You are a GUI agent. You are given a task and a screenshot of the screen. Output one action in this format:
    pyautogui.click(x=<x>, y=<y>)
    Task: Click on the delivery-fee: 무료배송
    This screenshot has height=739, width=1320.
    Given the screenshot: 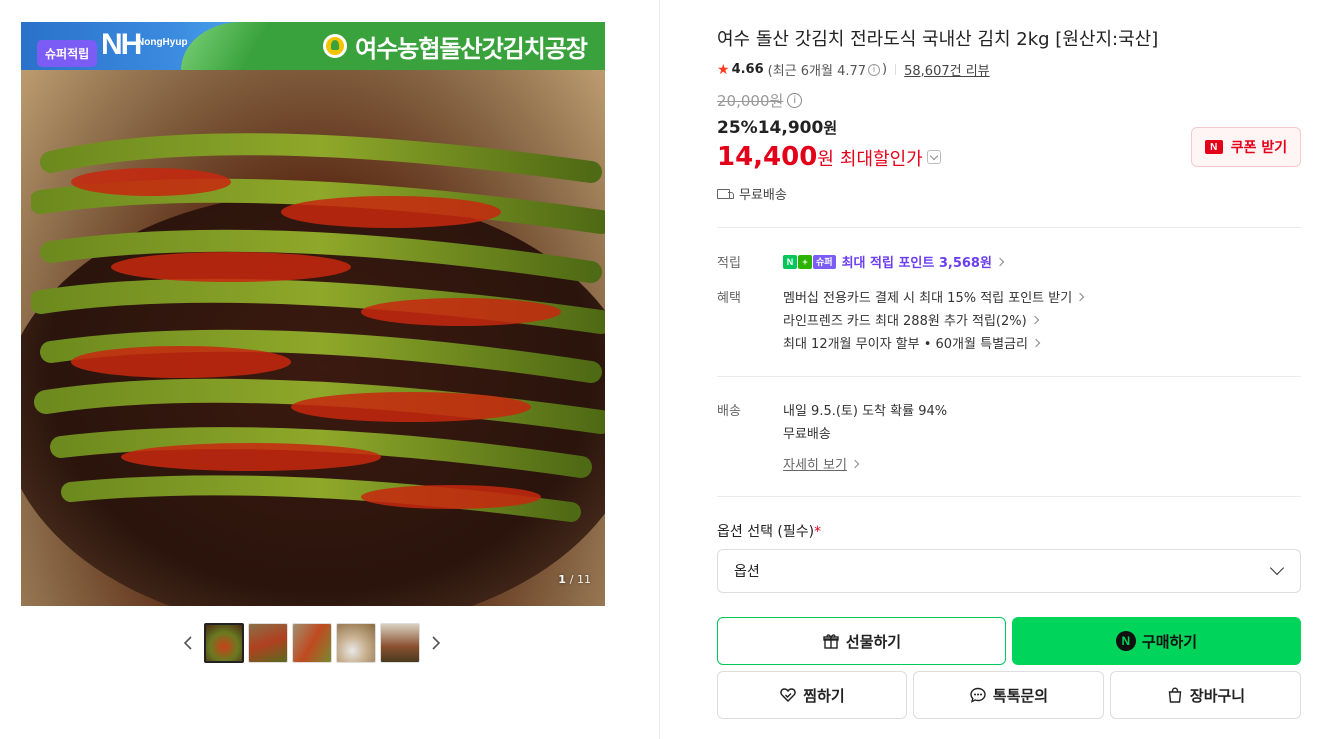 What is the action you would take?
    pyautogui.click(x=807, y=434)
    